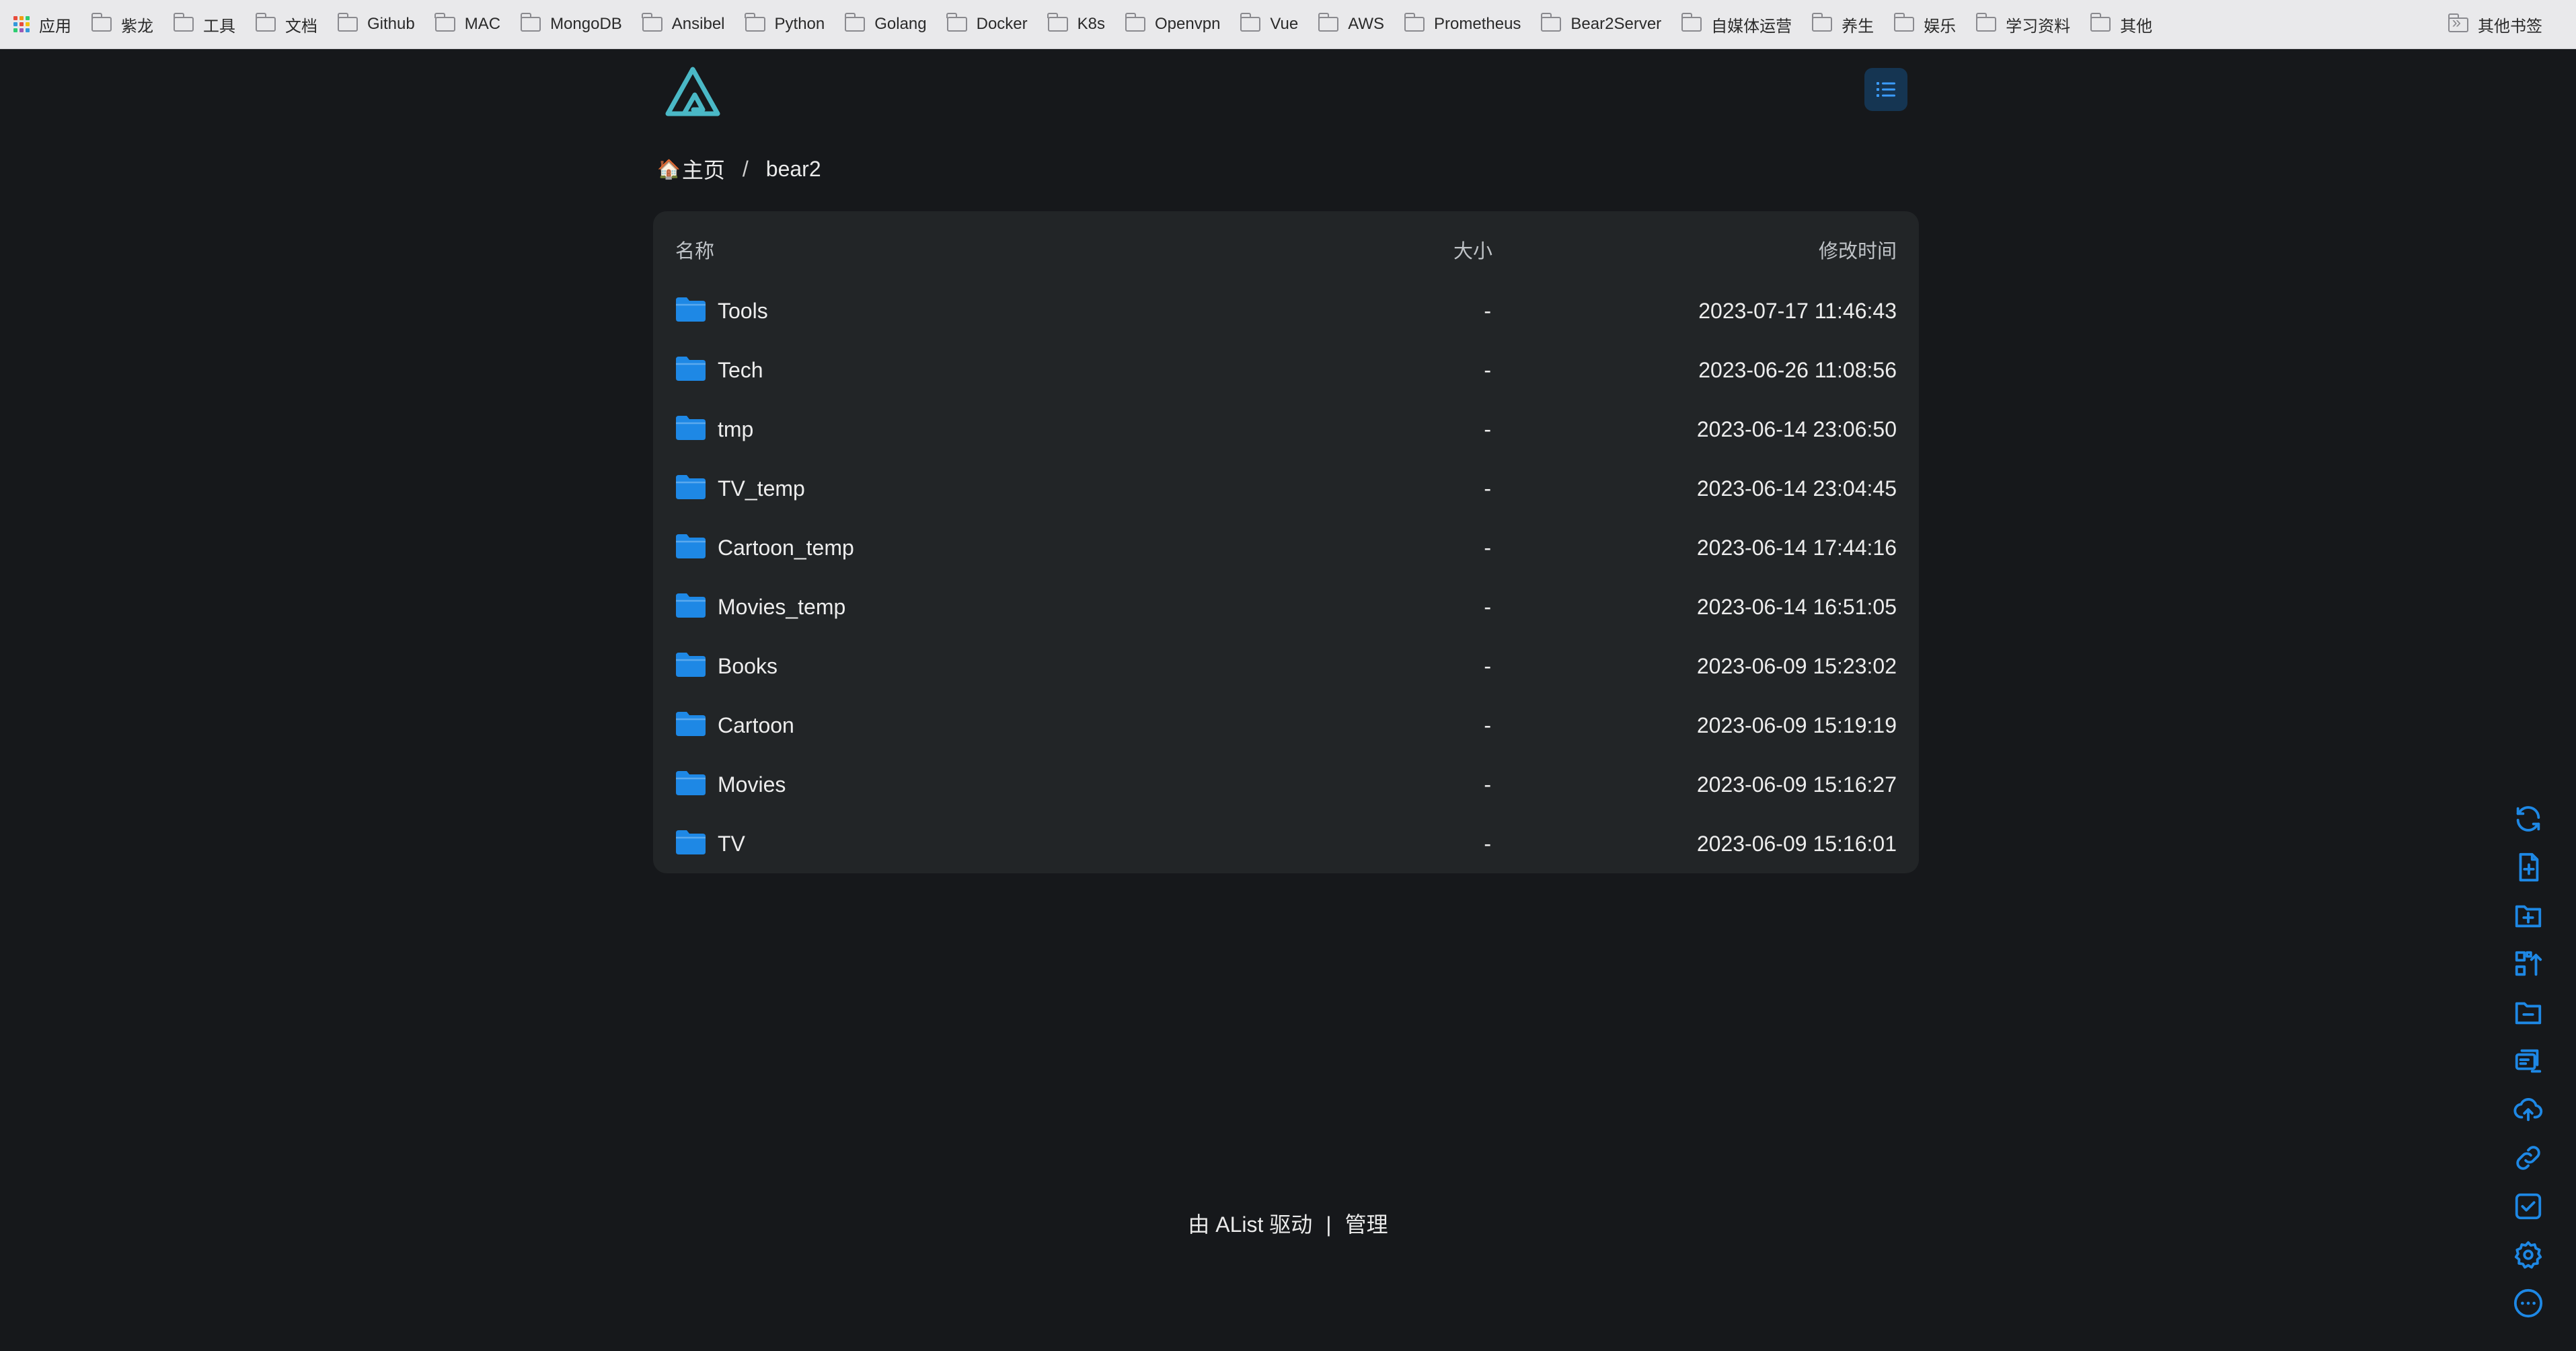 The image size is (2576, 1351). I want to click on file-name: Movies, so click(752, 784).